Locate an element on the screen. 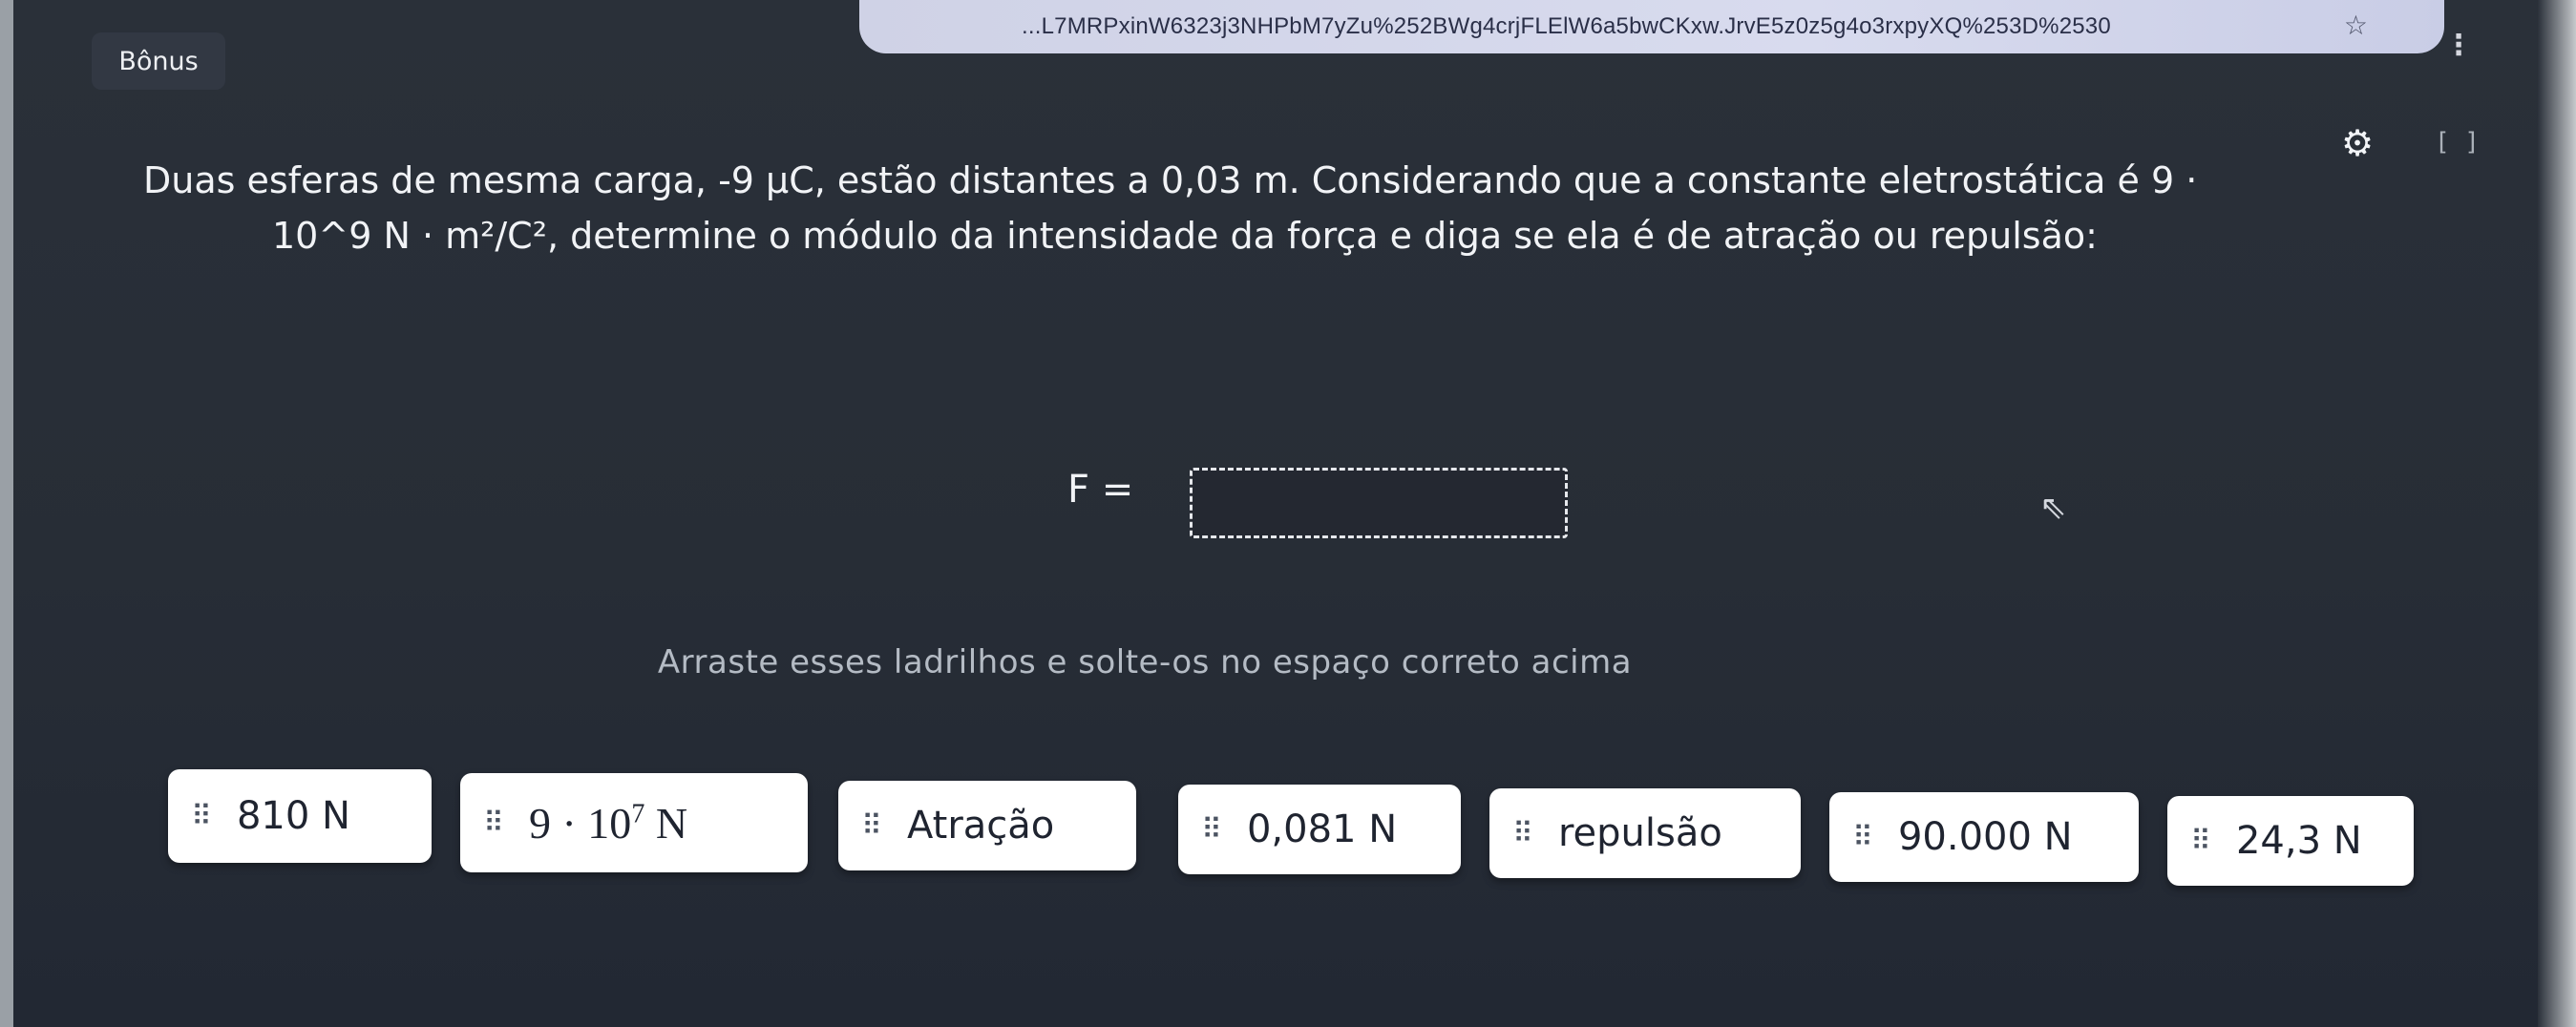 The width and height of the screenshot is (2576, 1027). bonus-tab: Bônus is located at coordinates (158, 61).